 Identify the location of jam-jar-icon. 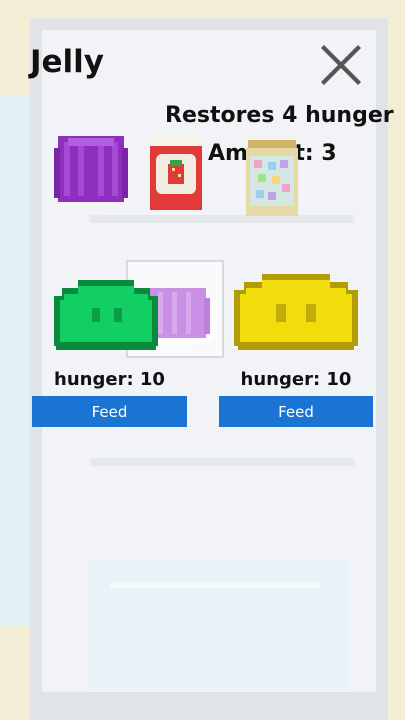
(176, 173).